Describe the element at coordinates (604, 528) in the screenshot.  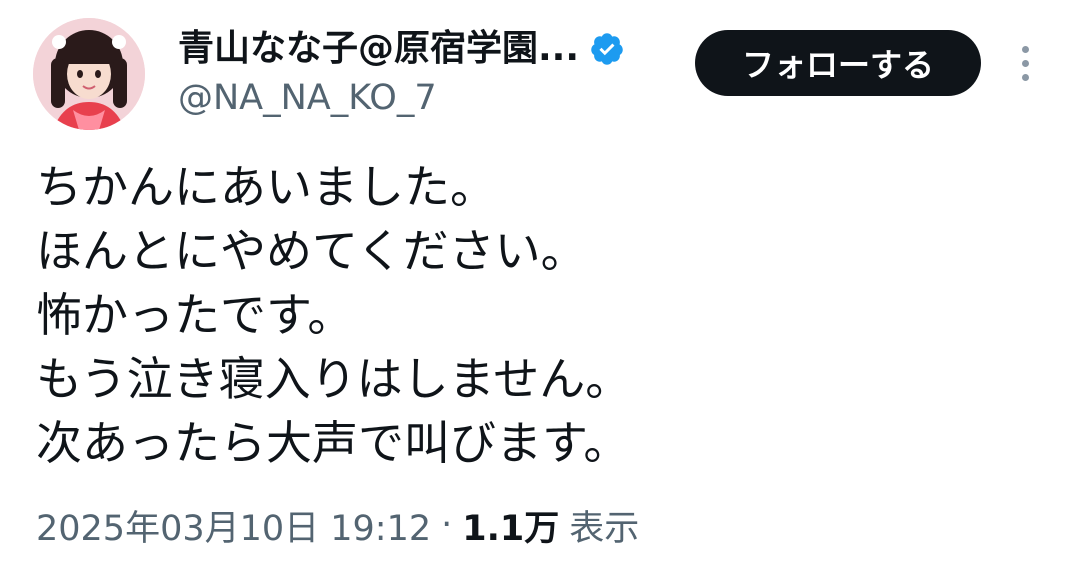
I see `views-label: 表示` at that location.